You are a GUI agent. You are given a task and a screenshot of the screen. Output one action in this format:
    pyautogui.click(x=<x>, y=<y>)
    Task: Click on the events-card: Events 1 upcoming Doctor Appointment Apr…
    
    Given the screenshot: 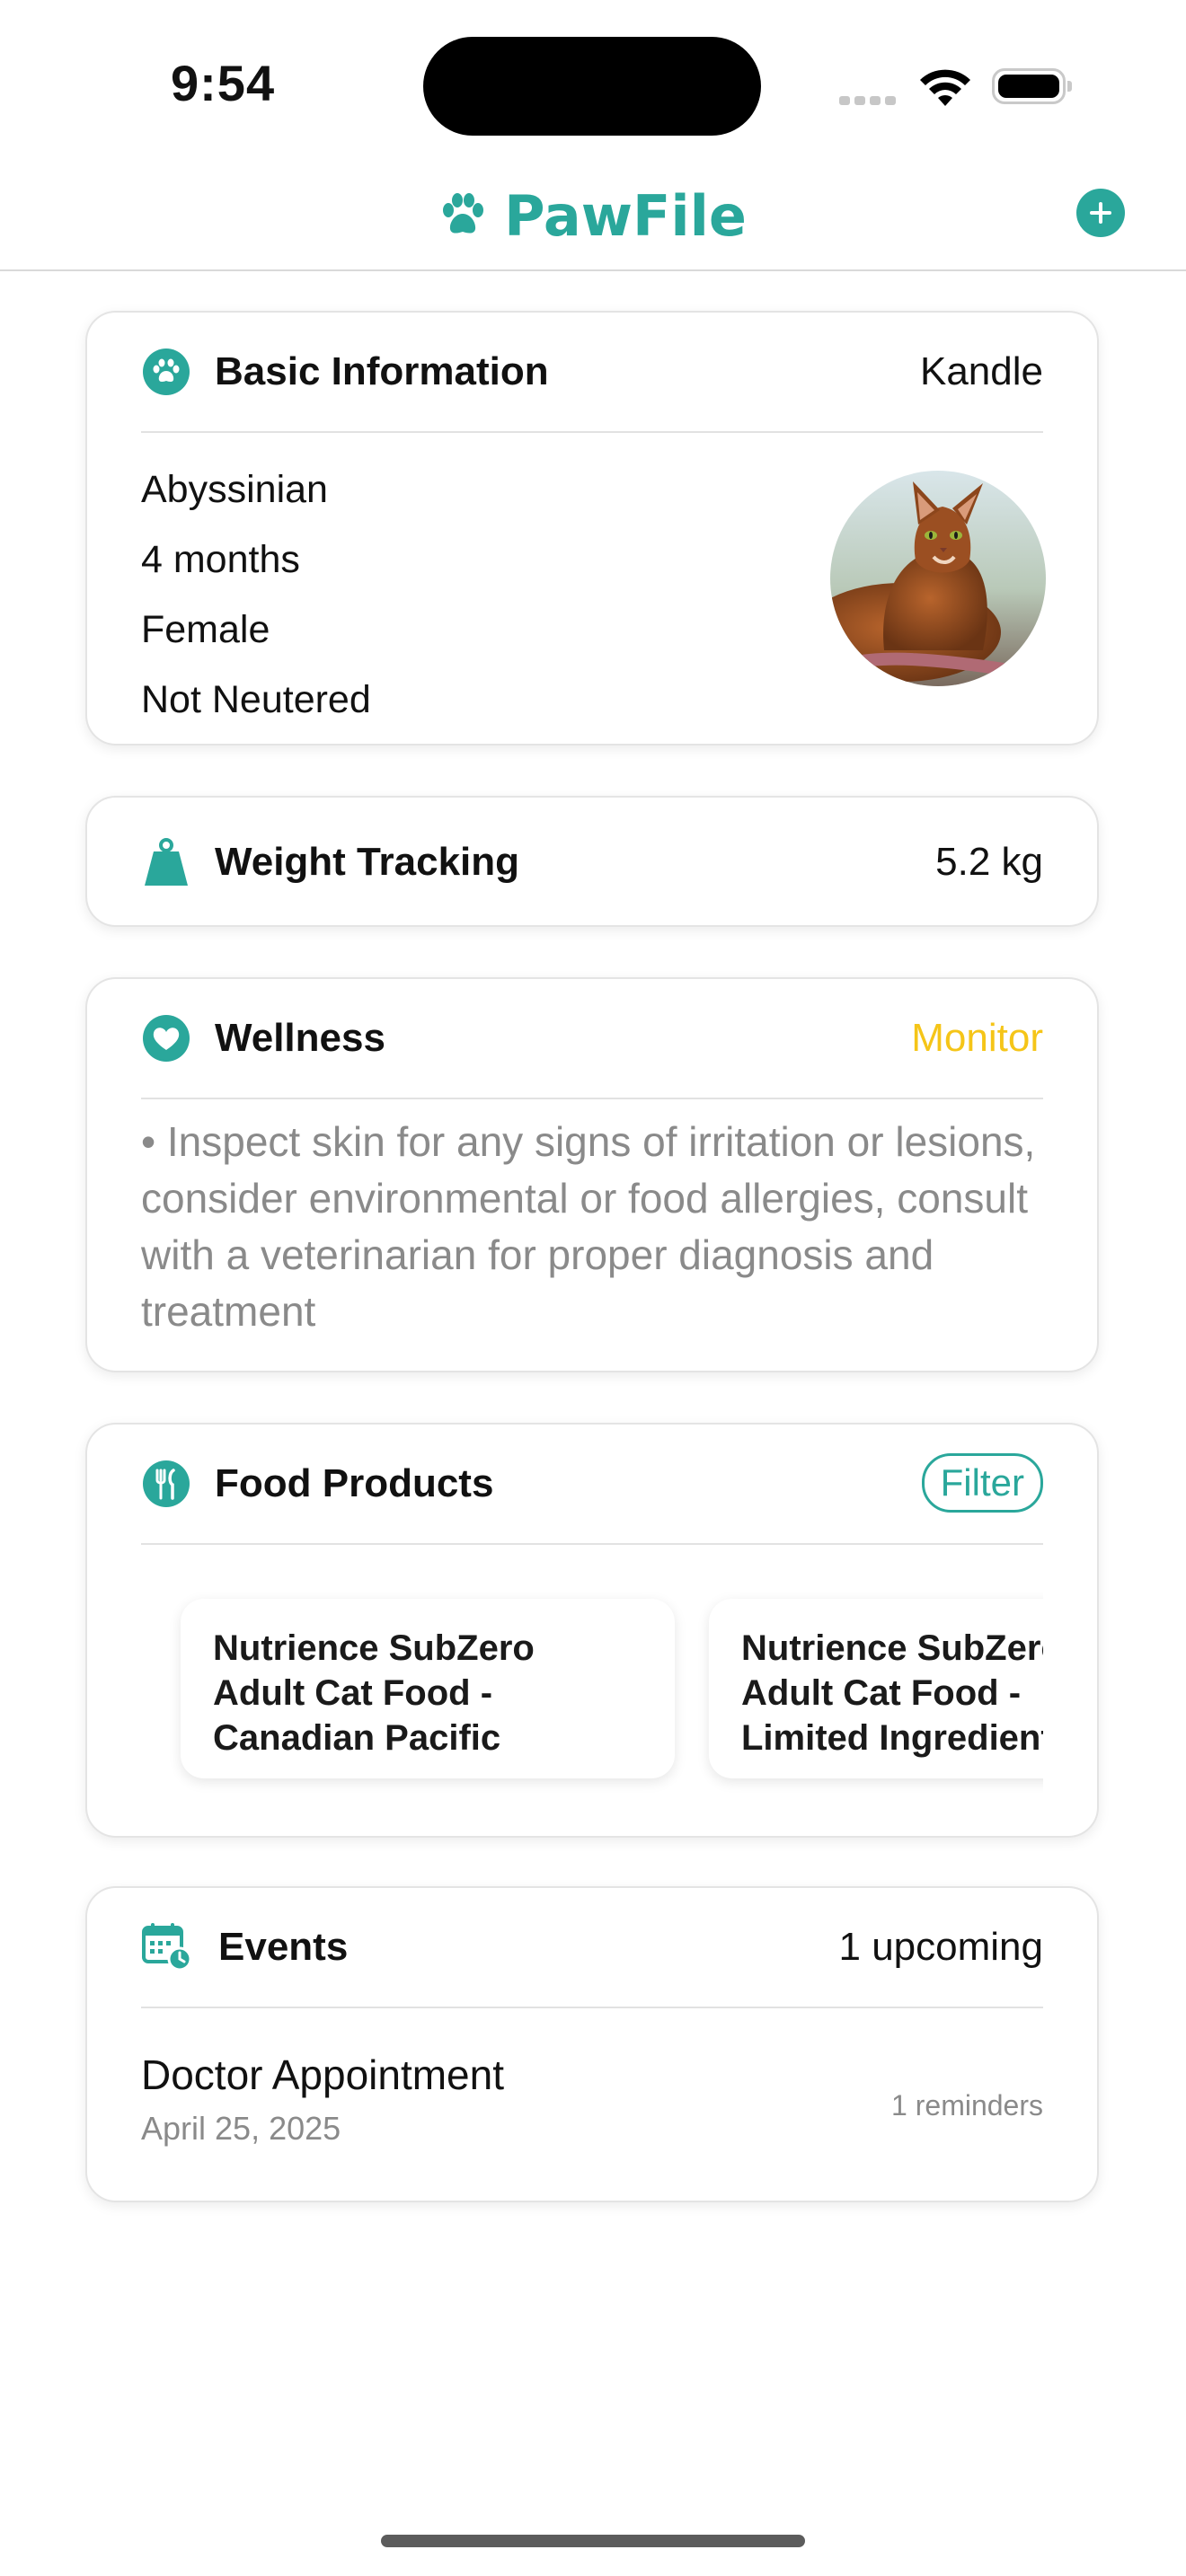 What is the action you would take?
    pyautogui.click(x=592, y=2044)
    